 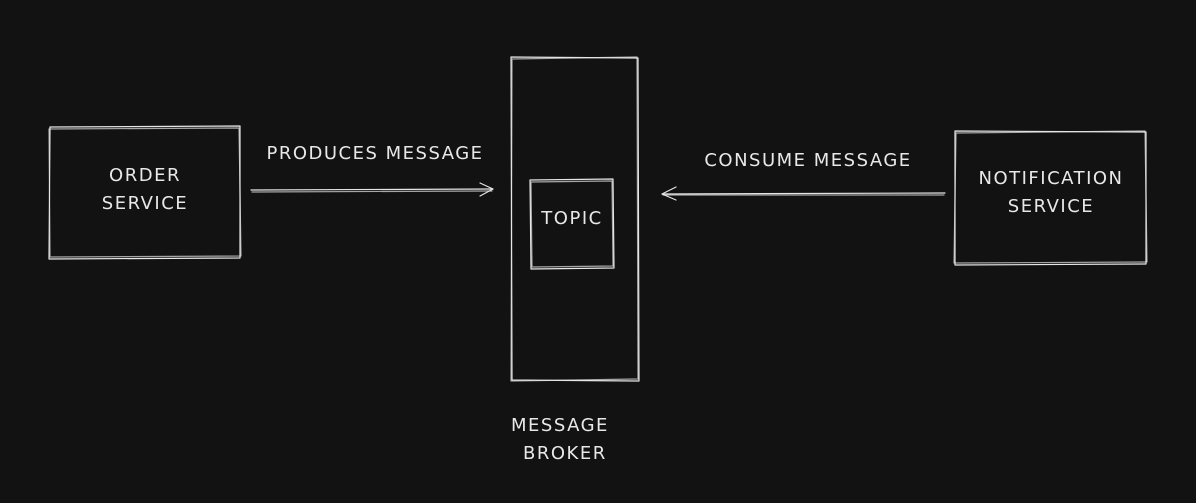 What do you see at coordinates (560, 425) in the screenshot?
I see `broker-caption-line1: MESSAGE` at bounding box center [560, 425].